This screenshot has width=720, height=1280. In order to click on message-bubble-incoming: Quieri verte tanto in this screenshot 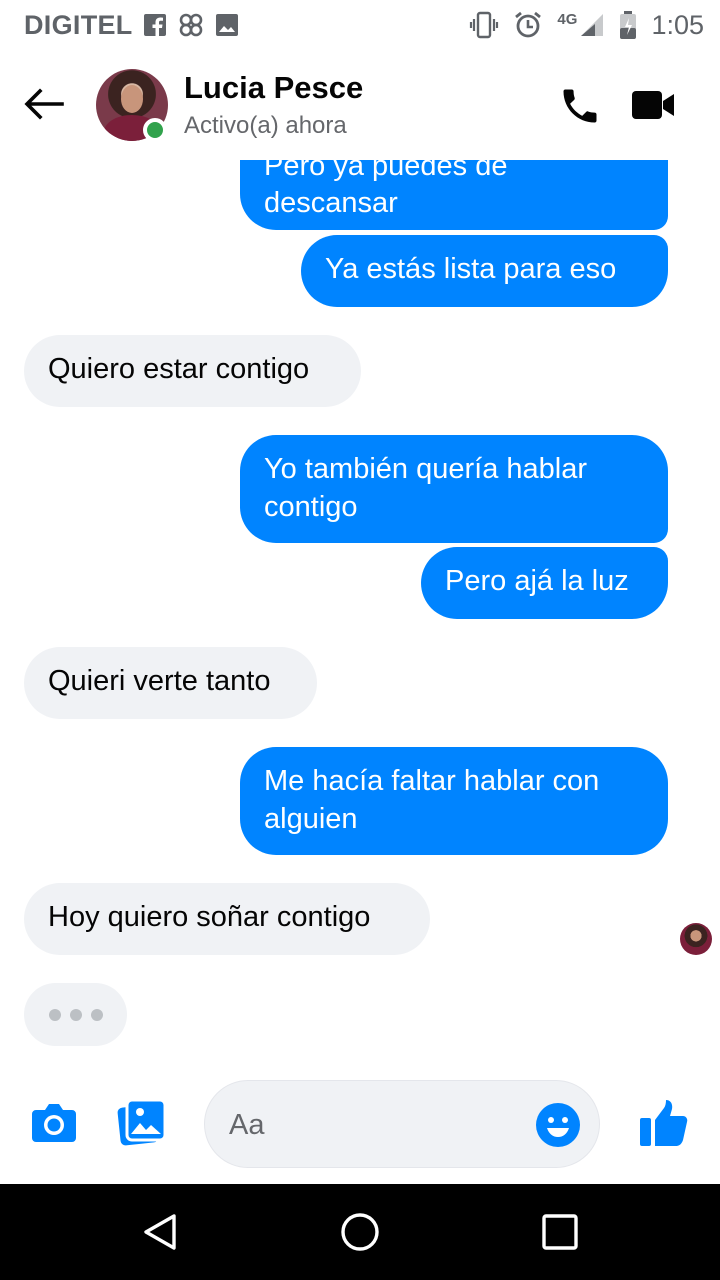, I will do `click(170, 683)`.